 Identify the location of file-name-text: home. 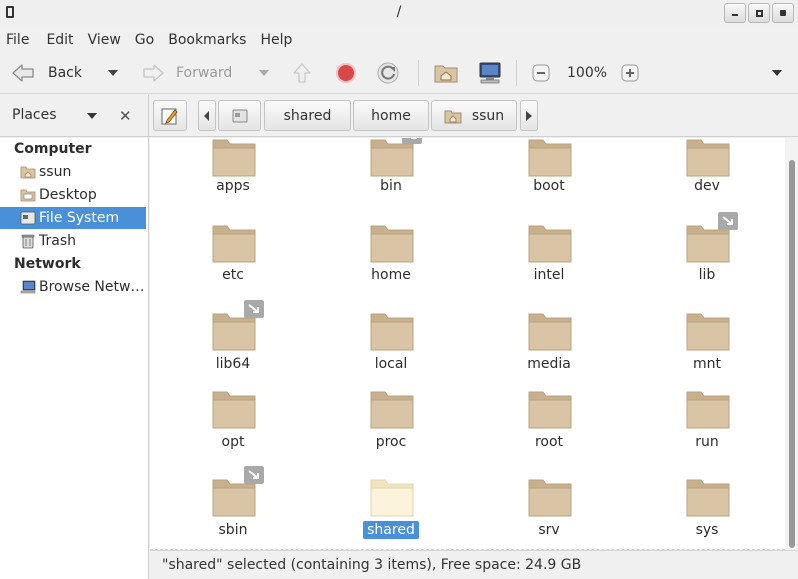
(391, 275).